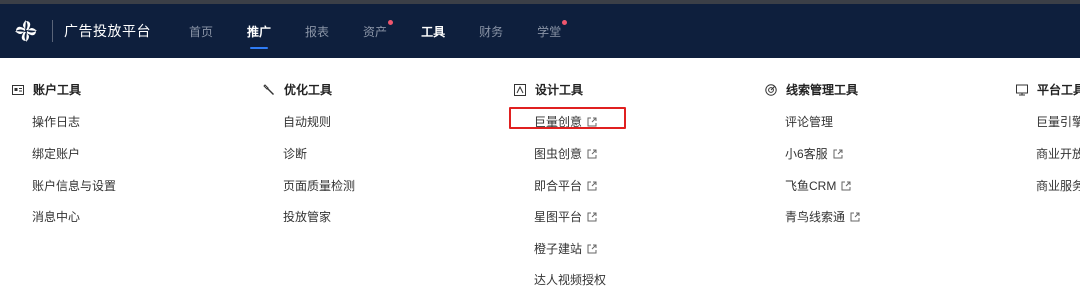 The image size is (1080, 293). I want to click on menu-item-diagnosis: 诊断, so click(295, 153).